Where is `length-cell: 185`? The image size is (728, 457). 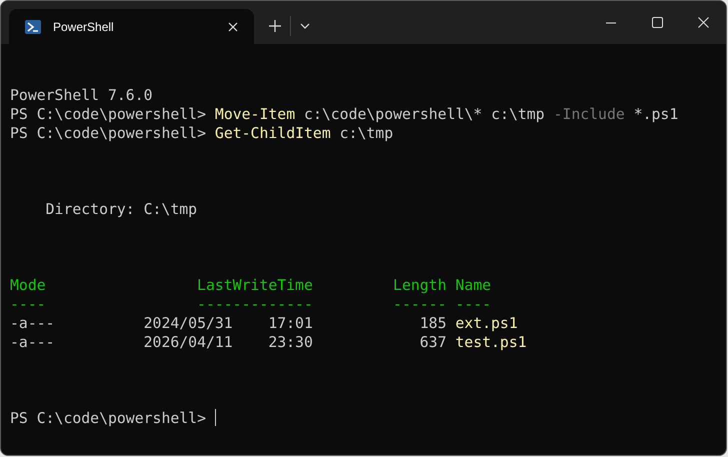
length-cell: 185 is located at coordinates (433, 323).